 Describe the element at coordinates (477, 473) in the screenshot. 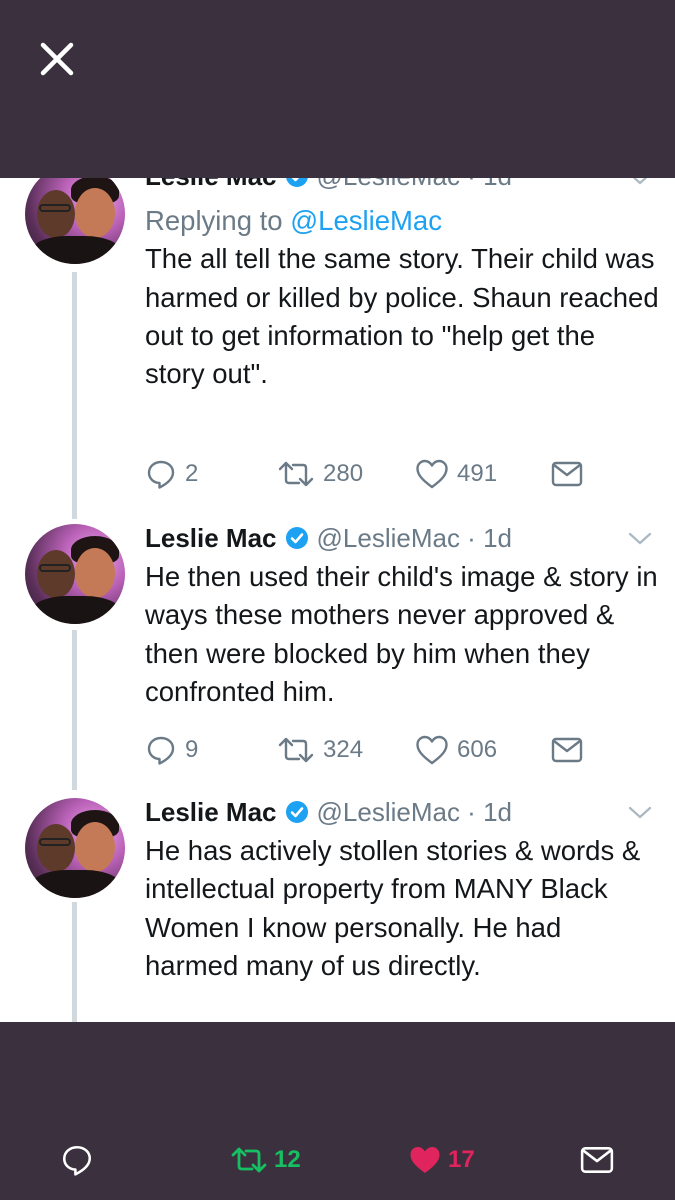

I see `like-count: 491` at that location.